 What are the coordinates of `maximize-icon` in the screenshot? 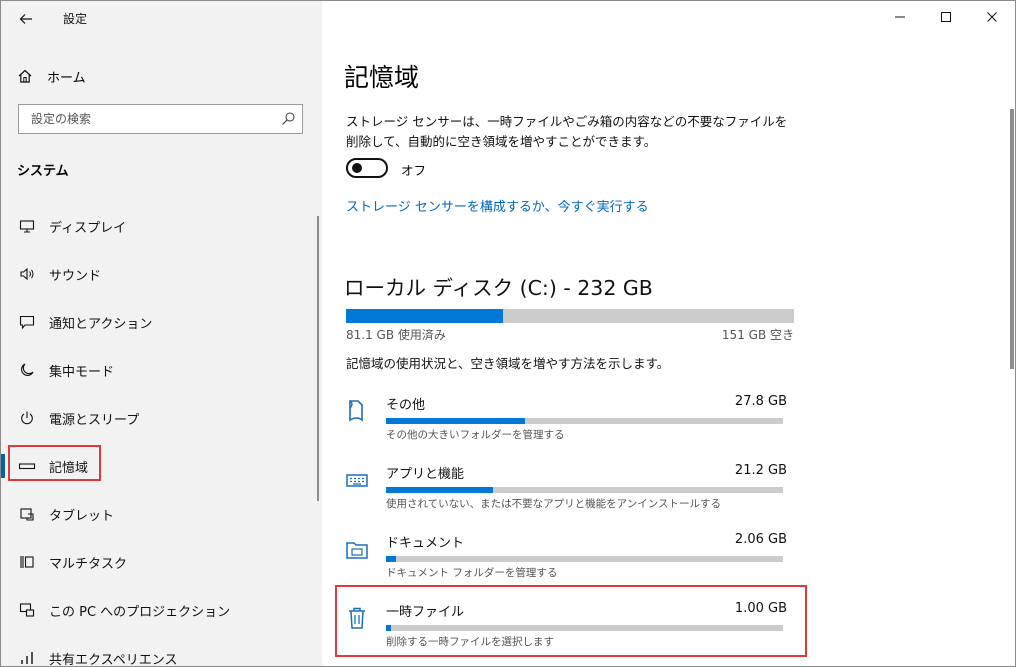 It's located at (946, 17).